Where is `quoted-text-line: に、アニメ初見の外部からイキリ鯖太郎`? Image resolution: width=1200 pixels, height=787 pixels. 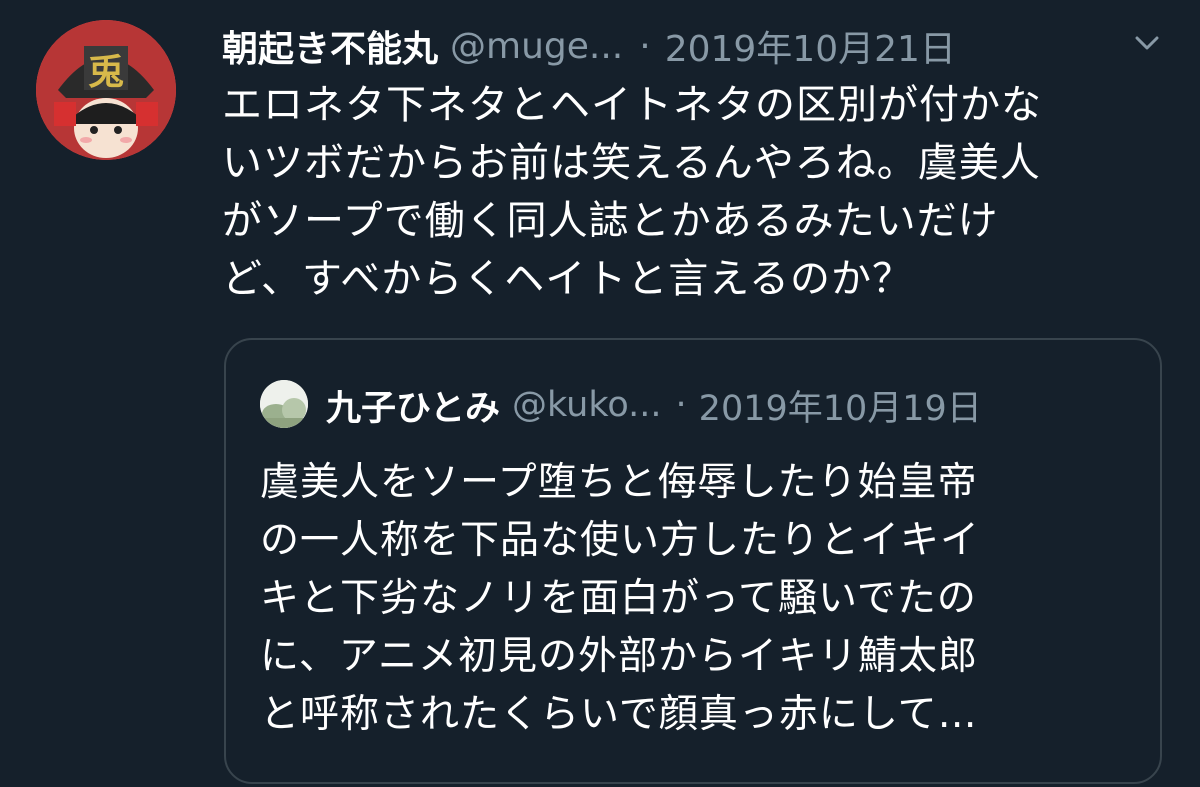
quoted-text-line: に、アニメ初見の外部からイキリ鯖太郎 is located at coordinates (619, 656).